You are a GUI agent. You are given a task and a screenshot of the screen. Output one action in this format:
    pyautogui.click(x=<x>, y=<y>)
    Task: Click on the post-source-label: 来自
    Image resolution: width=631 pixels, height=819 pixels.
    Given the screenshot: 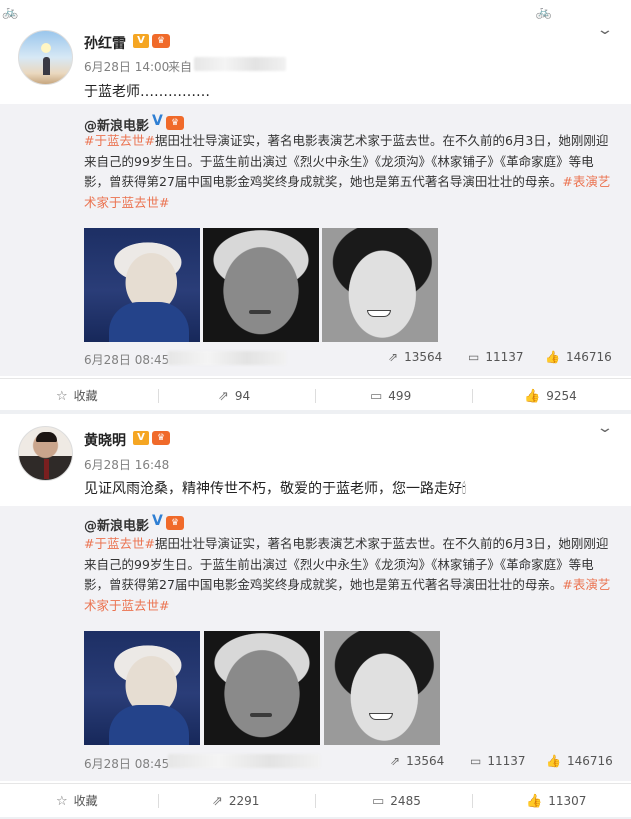 What is the action you would take?
    pyautogui.click(x=180, y=67)
    